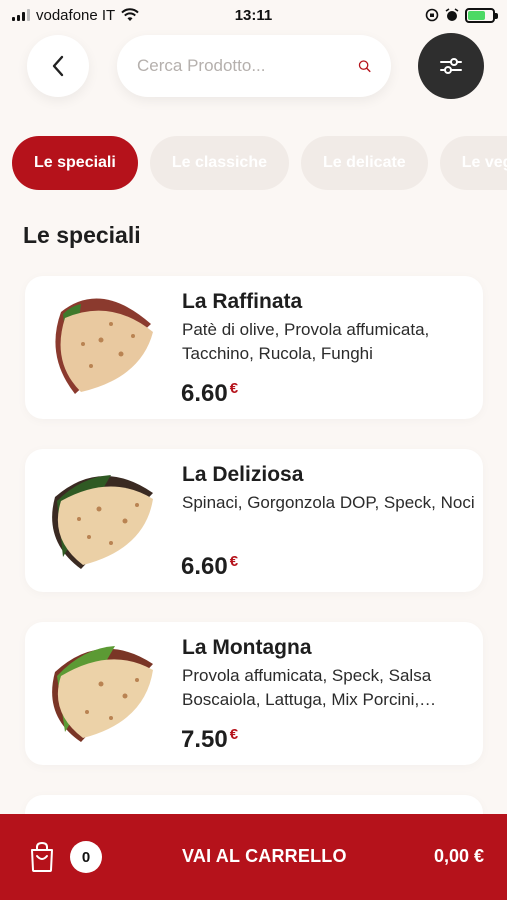 The width and height of the screenshot is (507, 900). I want to click on cart-total: 0,00 €, so click(458, 856).